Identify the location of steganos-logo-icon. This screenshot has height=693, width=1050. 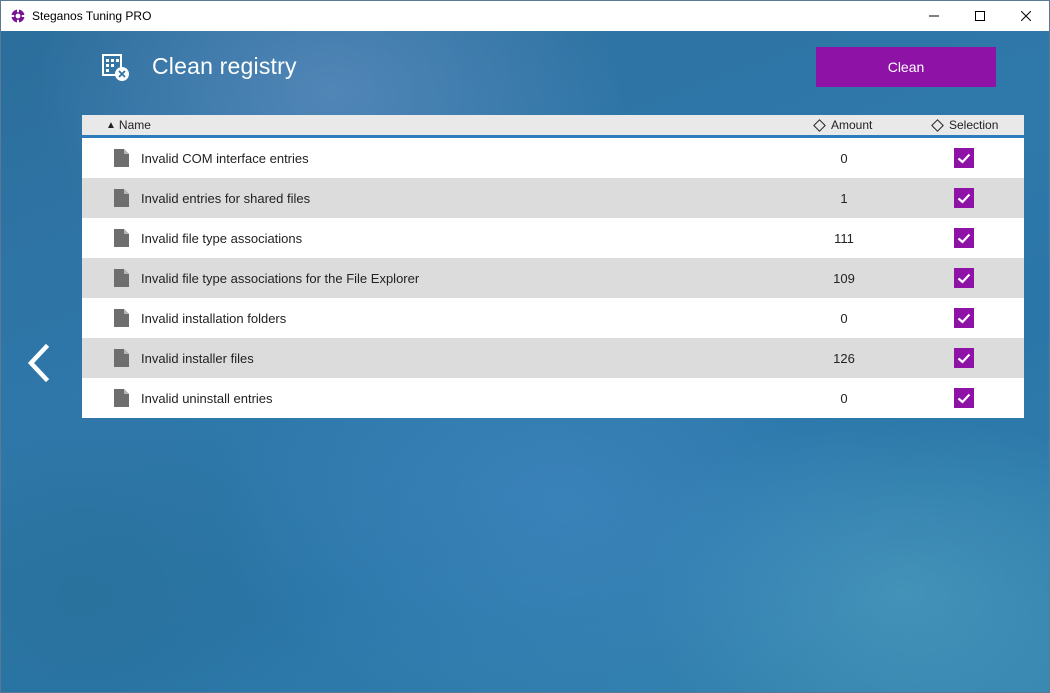
(18, 16).